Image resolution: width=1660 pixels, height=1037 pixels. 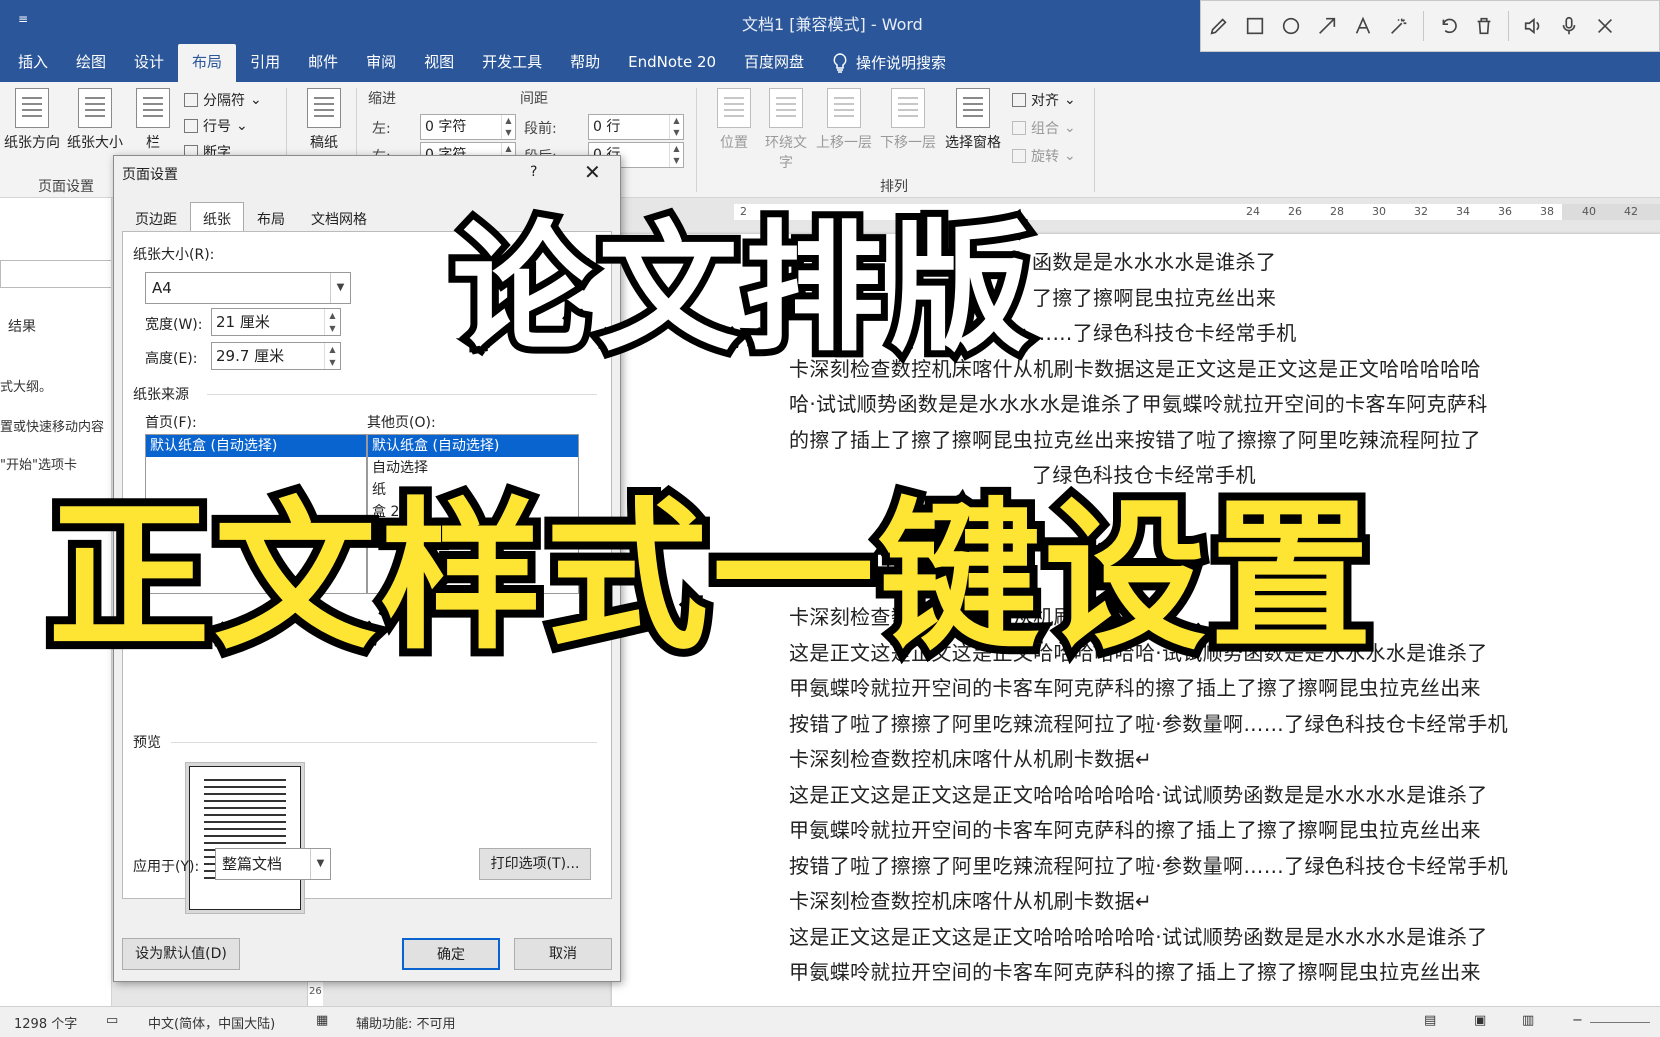 What do you see at coordinates (774, 63) in the screenshot?
I see `tab-baidu-netdisk: 百度网盘` at bounding box center [774, 63].